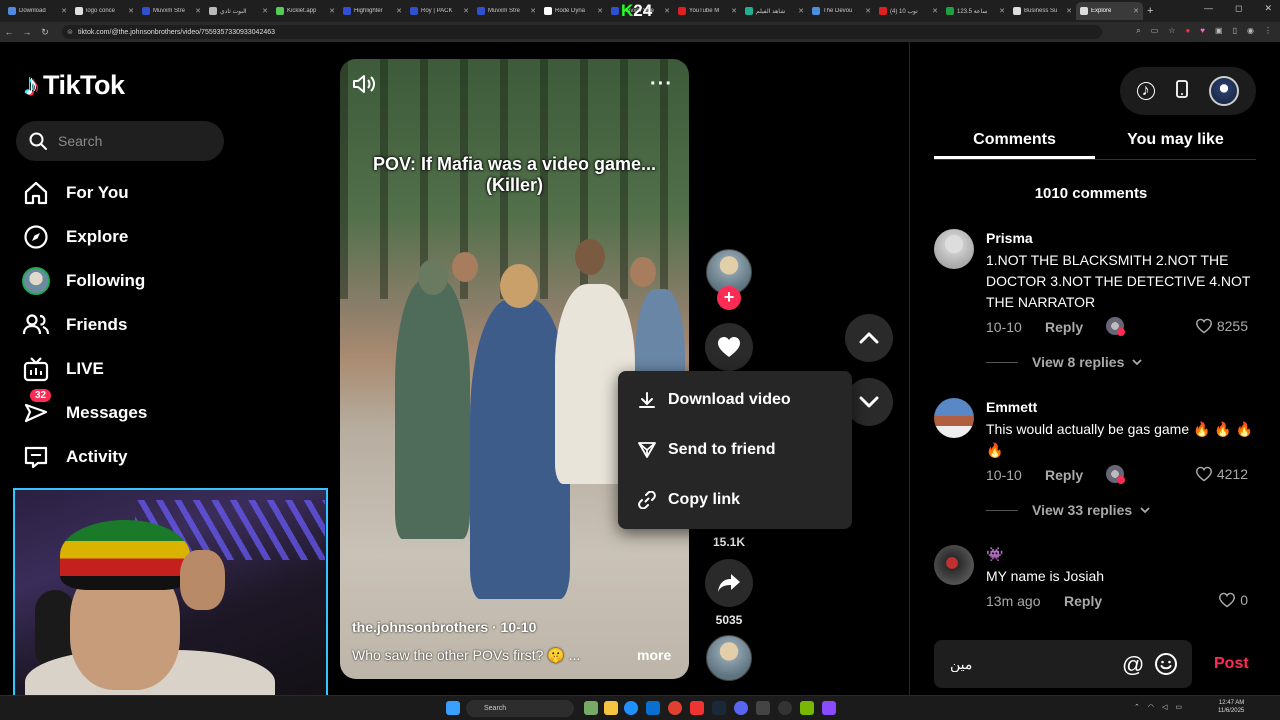 The image size is (1280, 720). Describe the element at coordinates (1250, 31) in the screenshot. I see `profile-icon: ◉` at that location.